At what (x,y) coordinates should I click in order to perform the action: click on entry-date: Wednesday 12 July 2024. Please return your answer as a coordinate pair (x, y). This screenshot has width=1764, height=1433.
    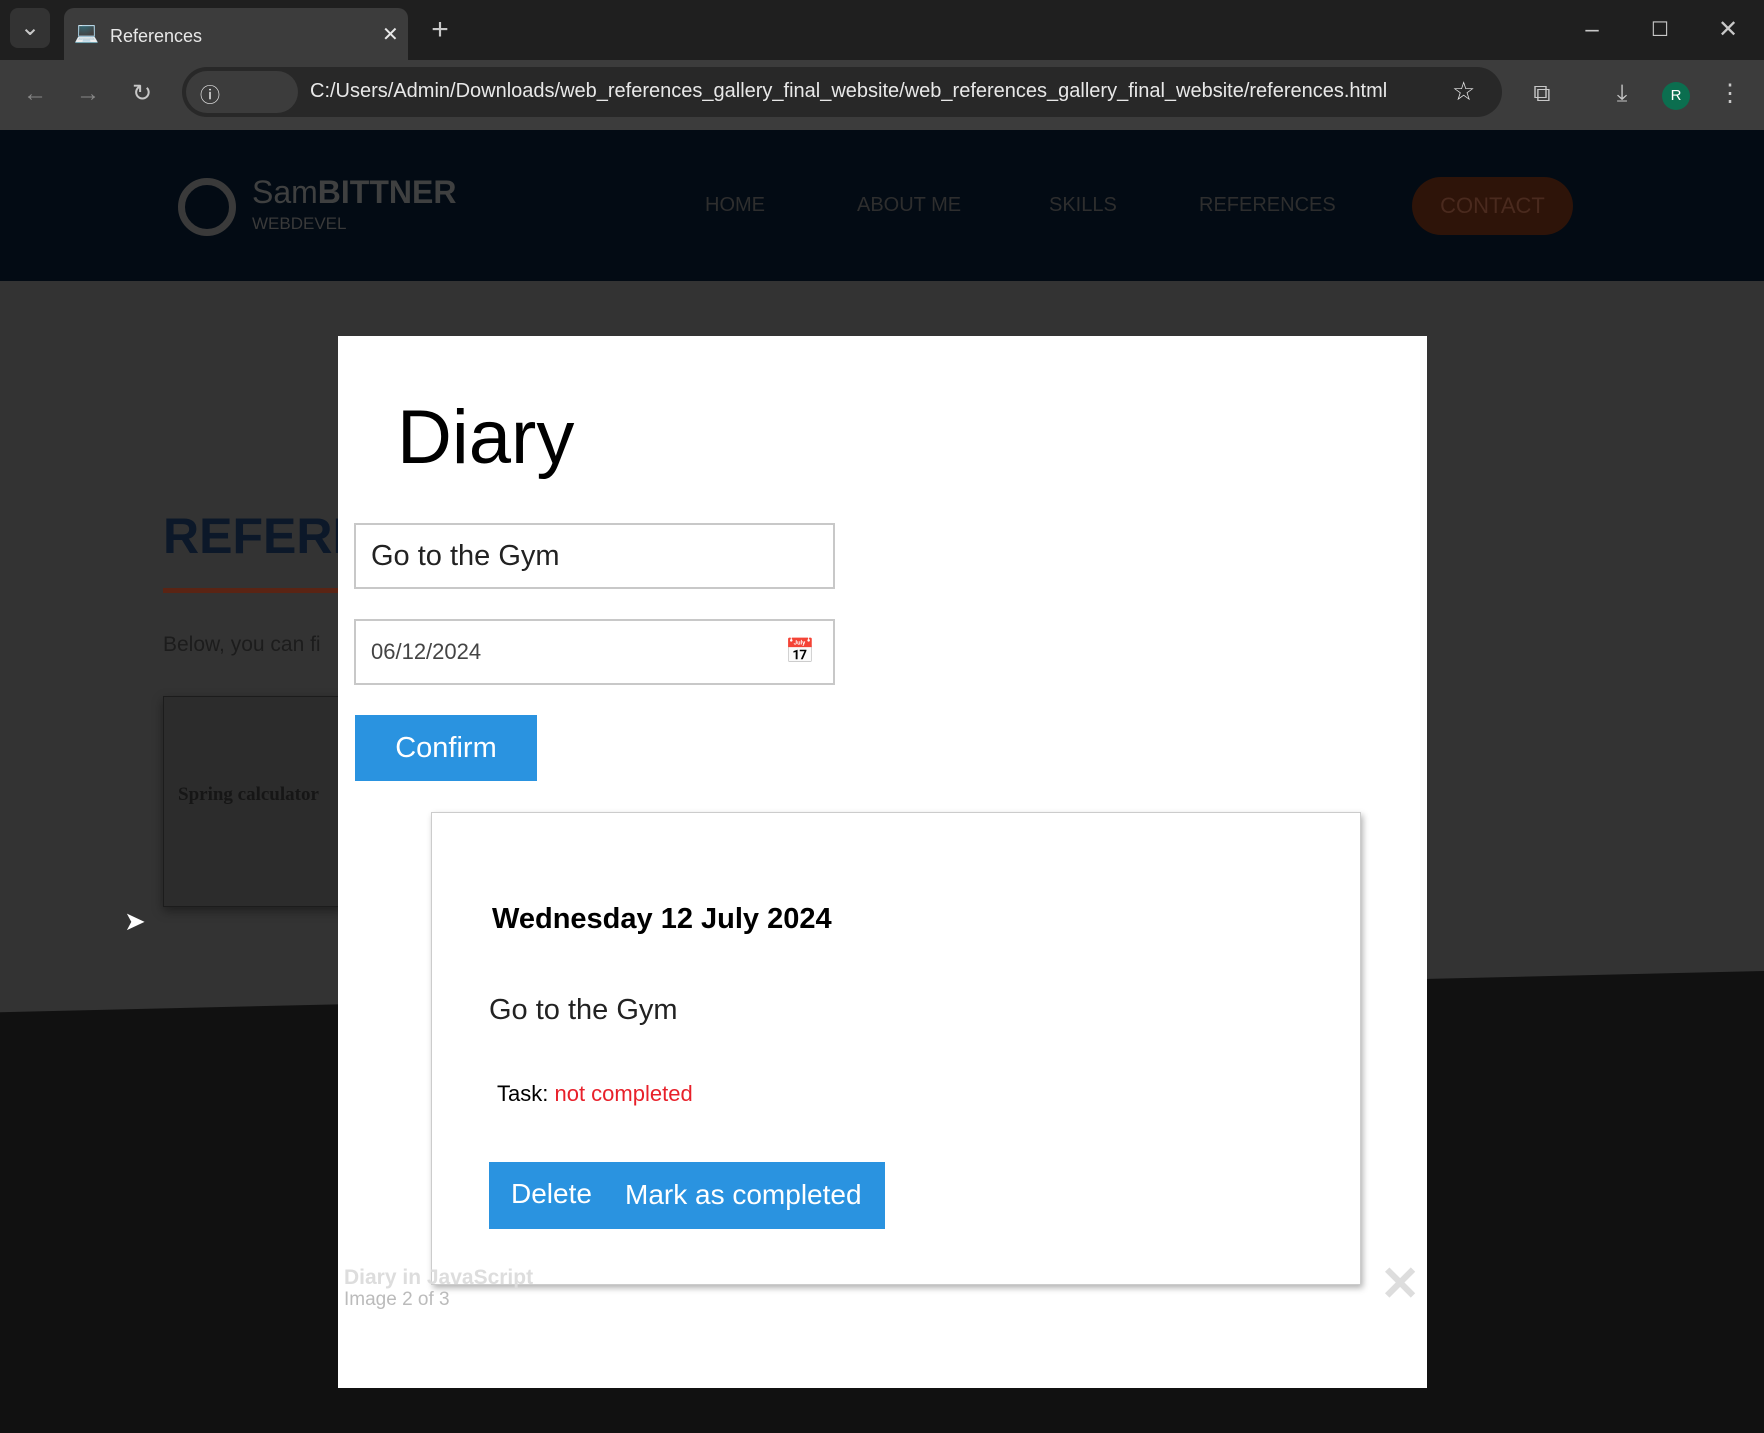
    Looking at the image, I should click on (662, 919).